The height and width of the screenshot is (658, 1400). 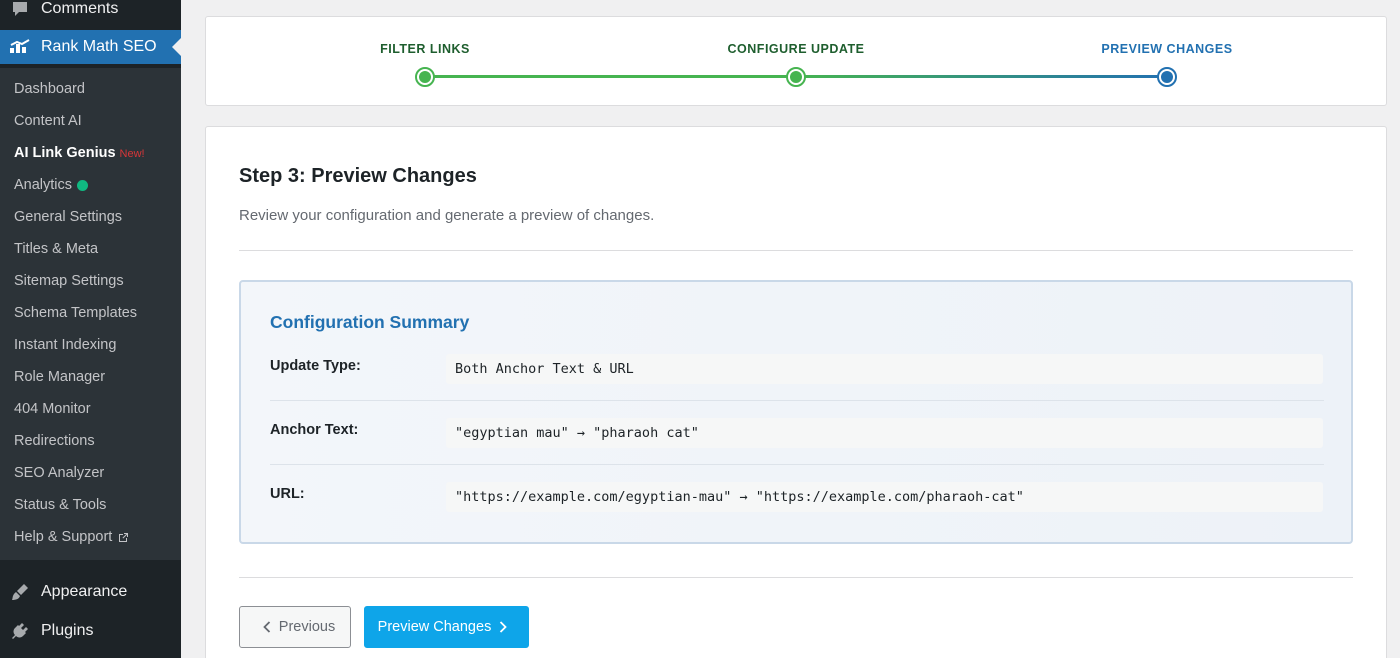 What do you see at coordinates (63, 537) in the screenshot?
I see `submenu-help-support-label: Help & Support` at bounding box center [63, 537].